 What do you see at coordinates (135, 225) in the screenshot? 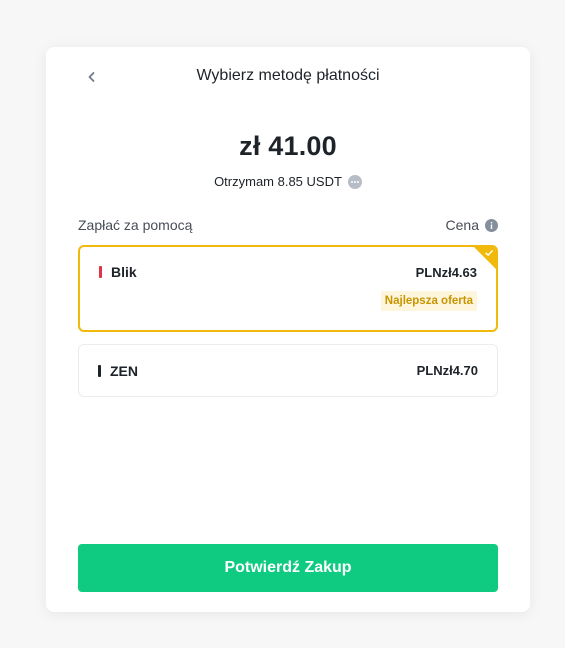
I see `pay-with-label: Zapłać za pomocą` at bounding box center [135, 225].